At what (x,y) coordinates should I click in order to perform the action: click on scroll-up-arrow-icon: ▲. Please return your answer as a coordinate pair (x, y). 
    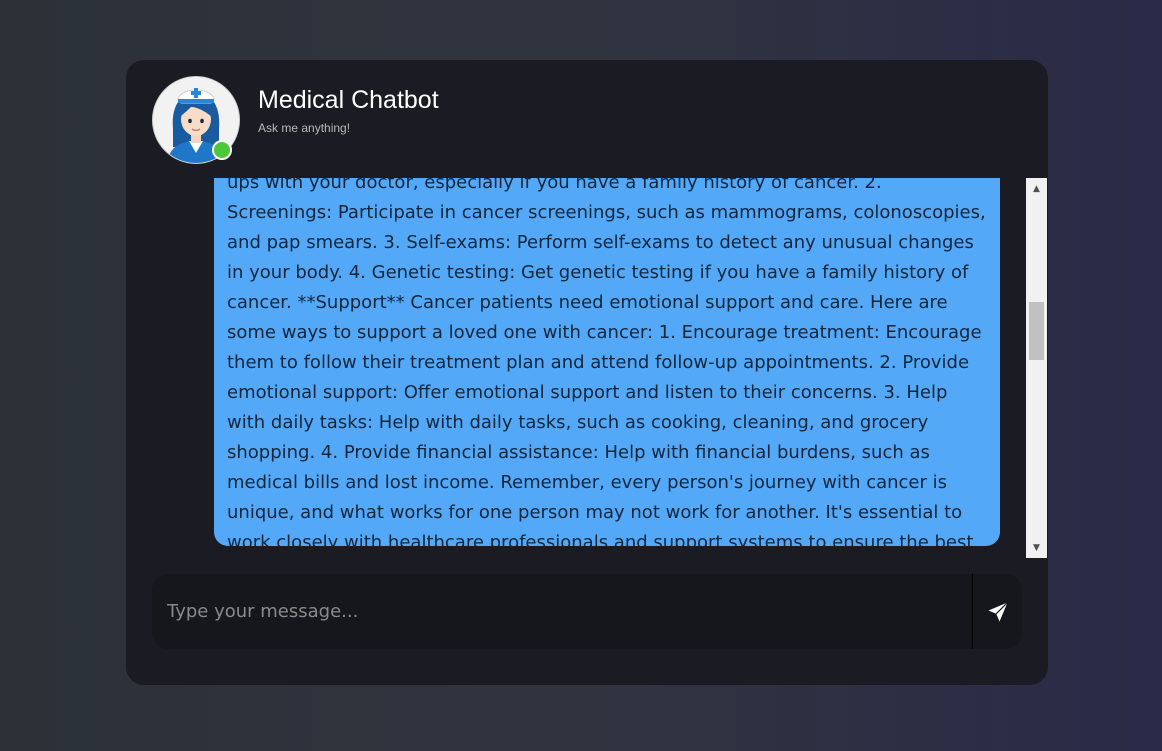
    Looking at the image, I should click on (1036, 188).